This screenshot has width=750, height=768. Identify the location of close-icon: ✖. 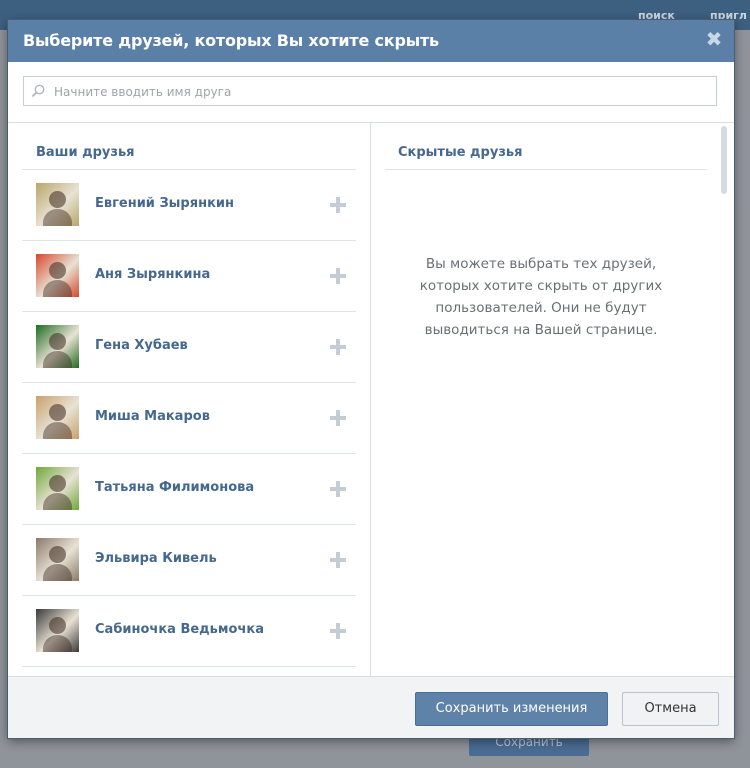
(714, 39).